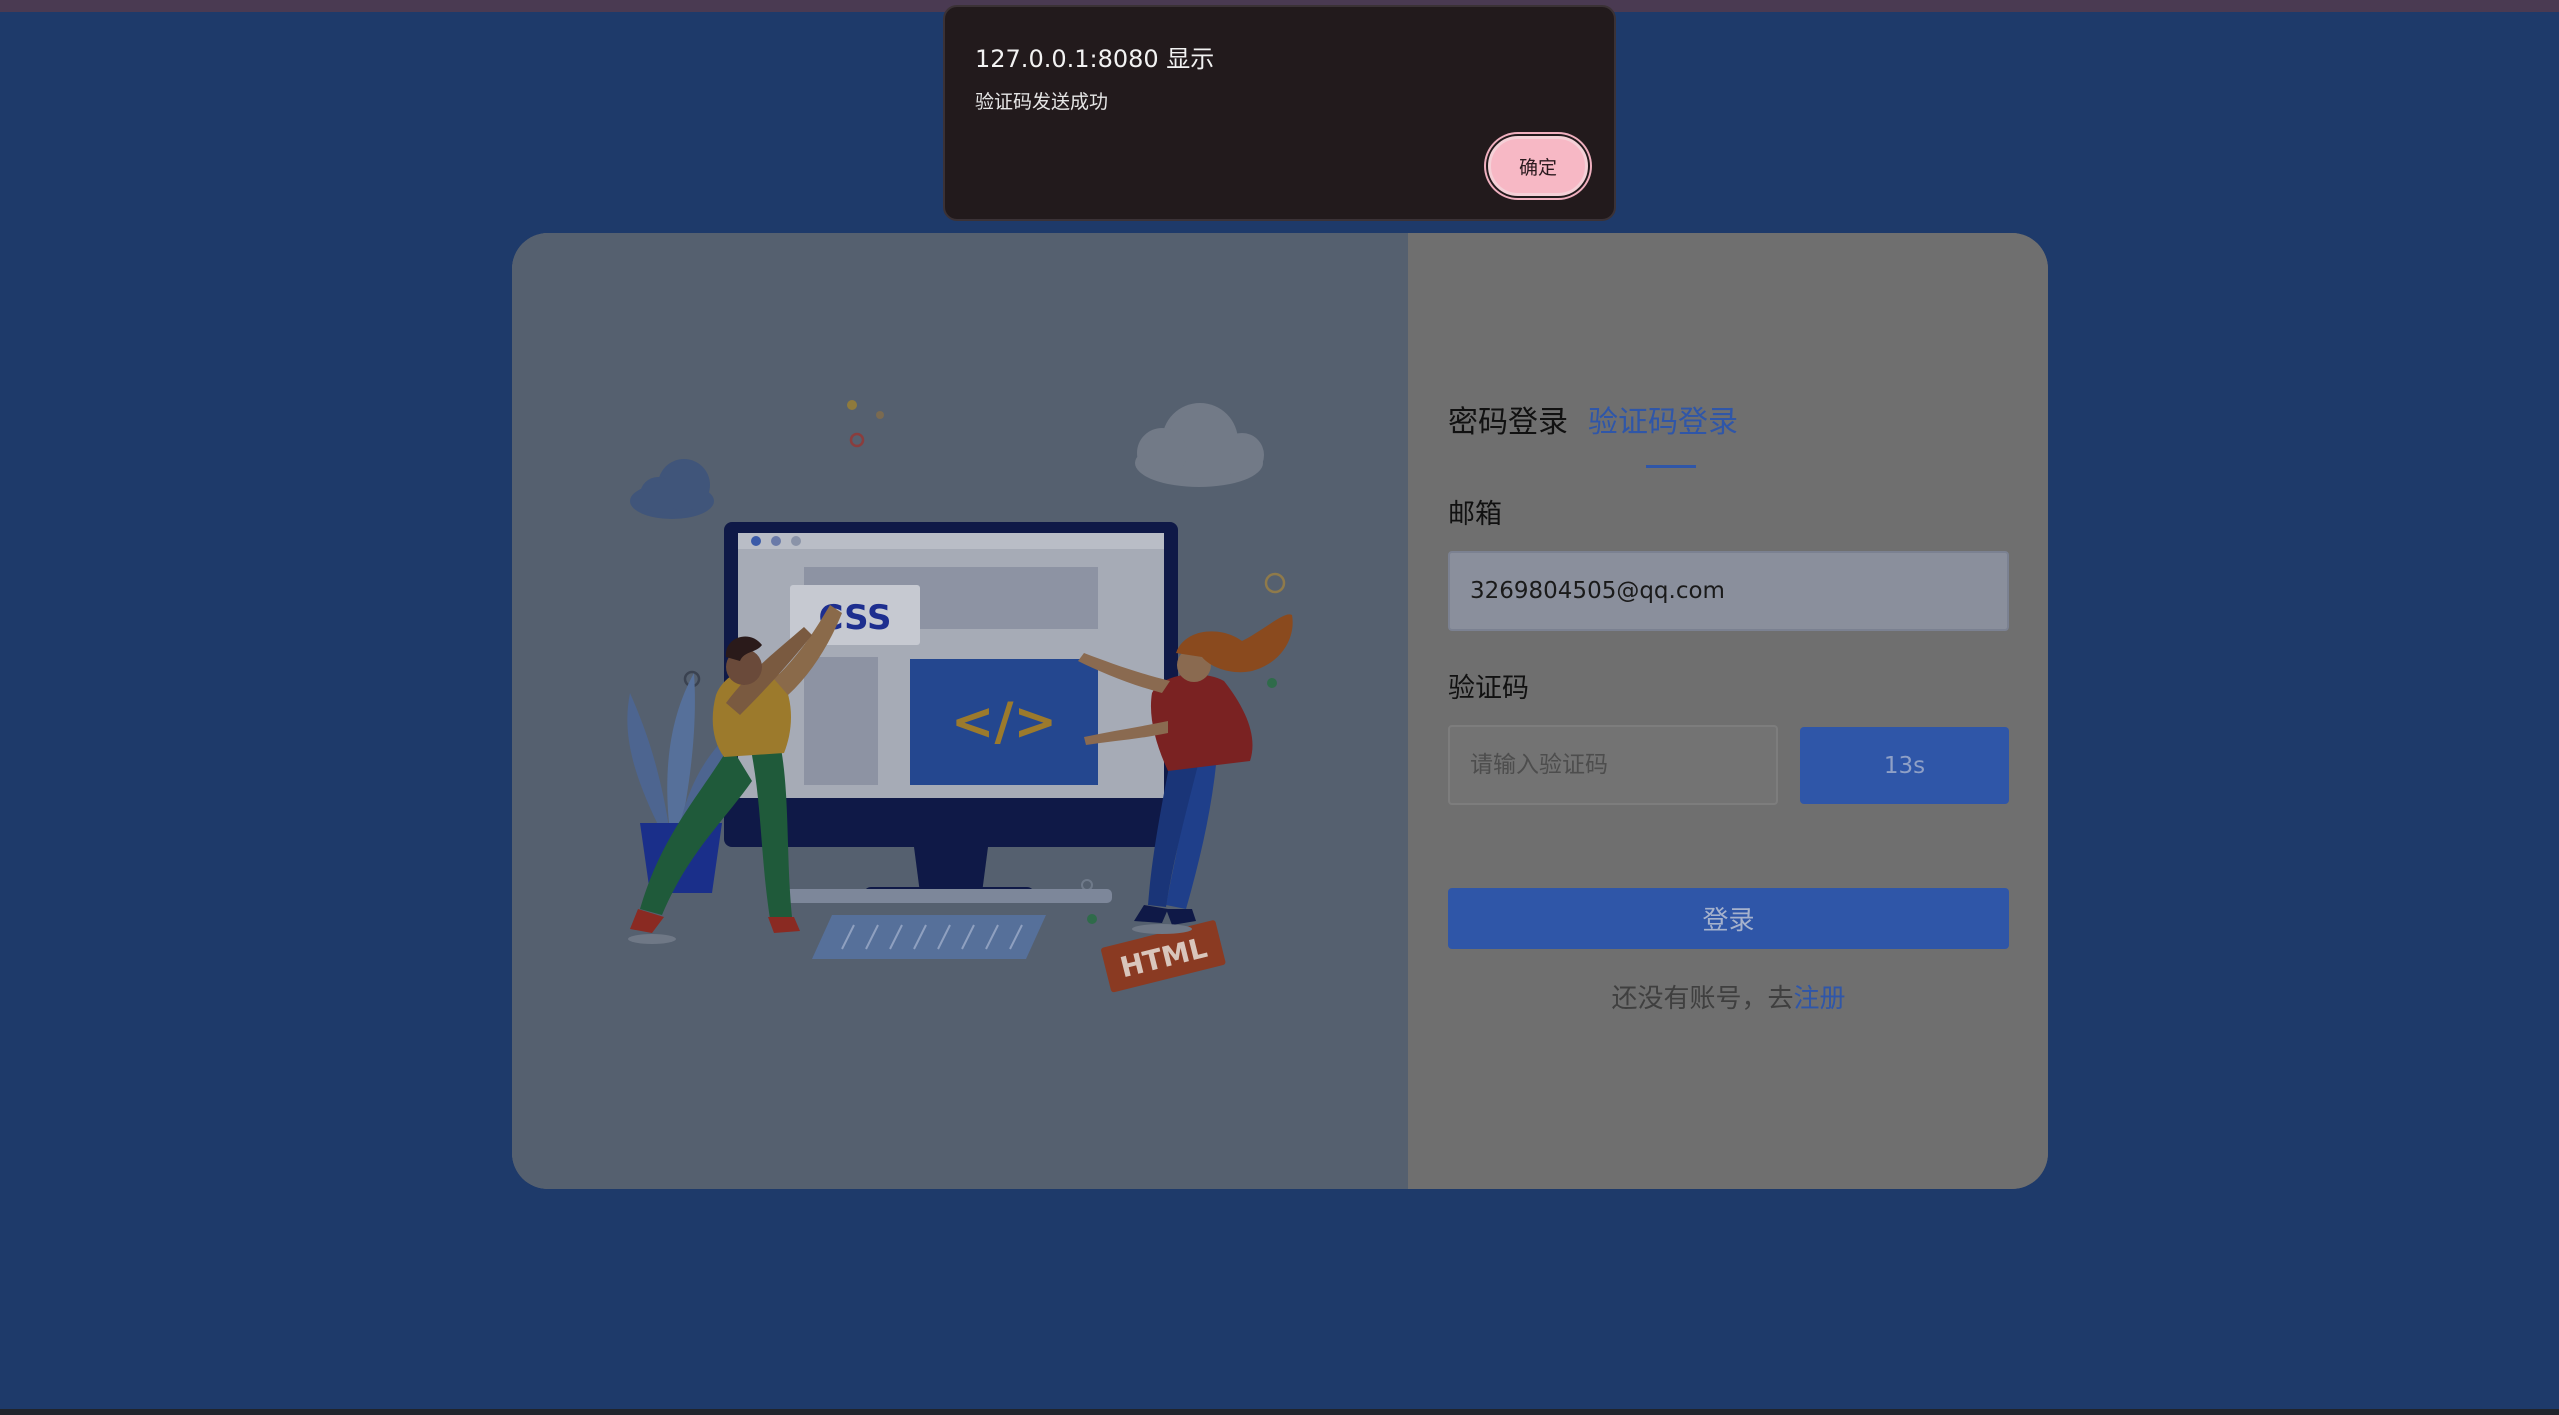 The height and width of the screenshot is (1415, 2559). I want to click on register-prompt: 还没有账号，去注册, so click(1728, 999).